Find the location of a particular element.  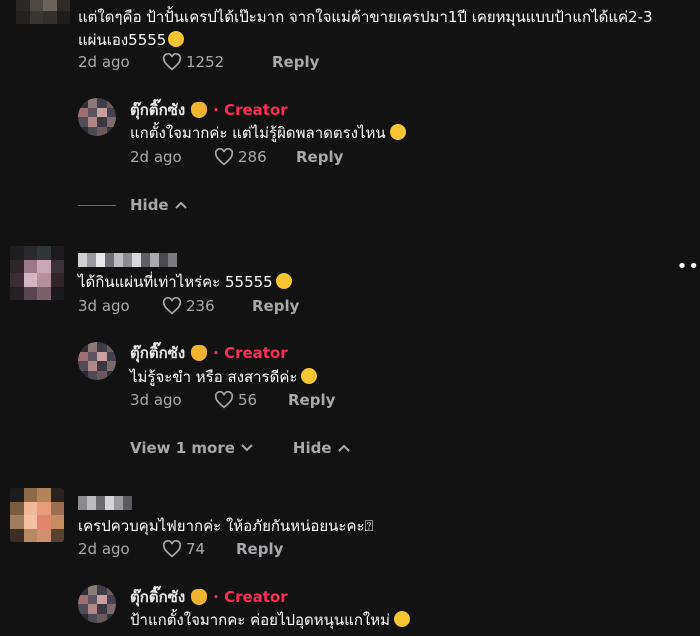

reply-text: ป้าแกตั้งใจมากคะ ค่อยไปอุดหนุนแกใหม่ is located at coordinates (270, 620).